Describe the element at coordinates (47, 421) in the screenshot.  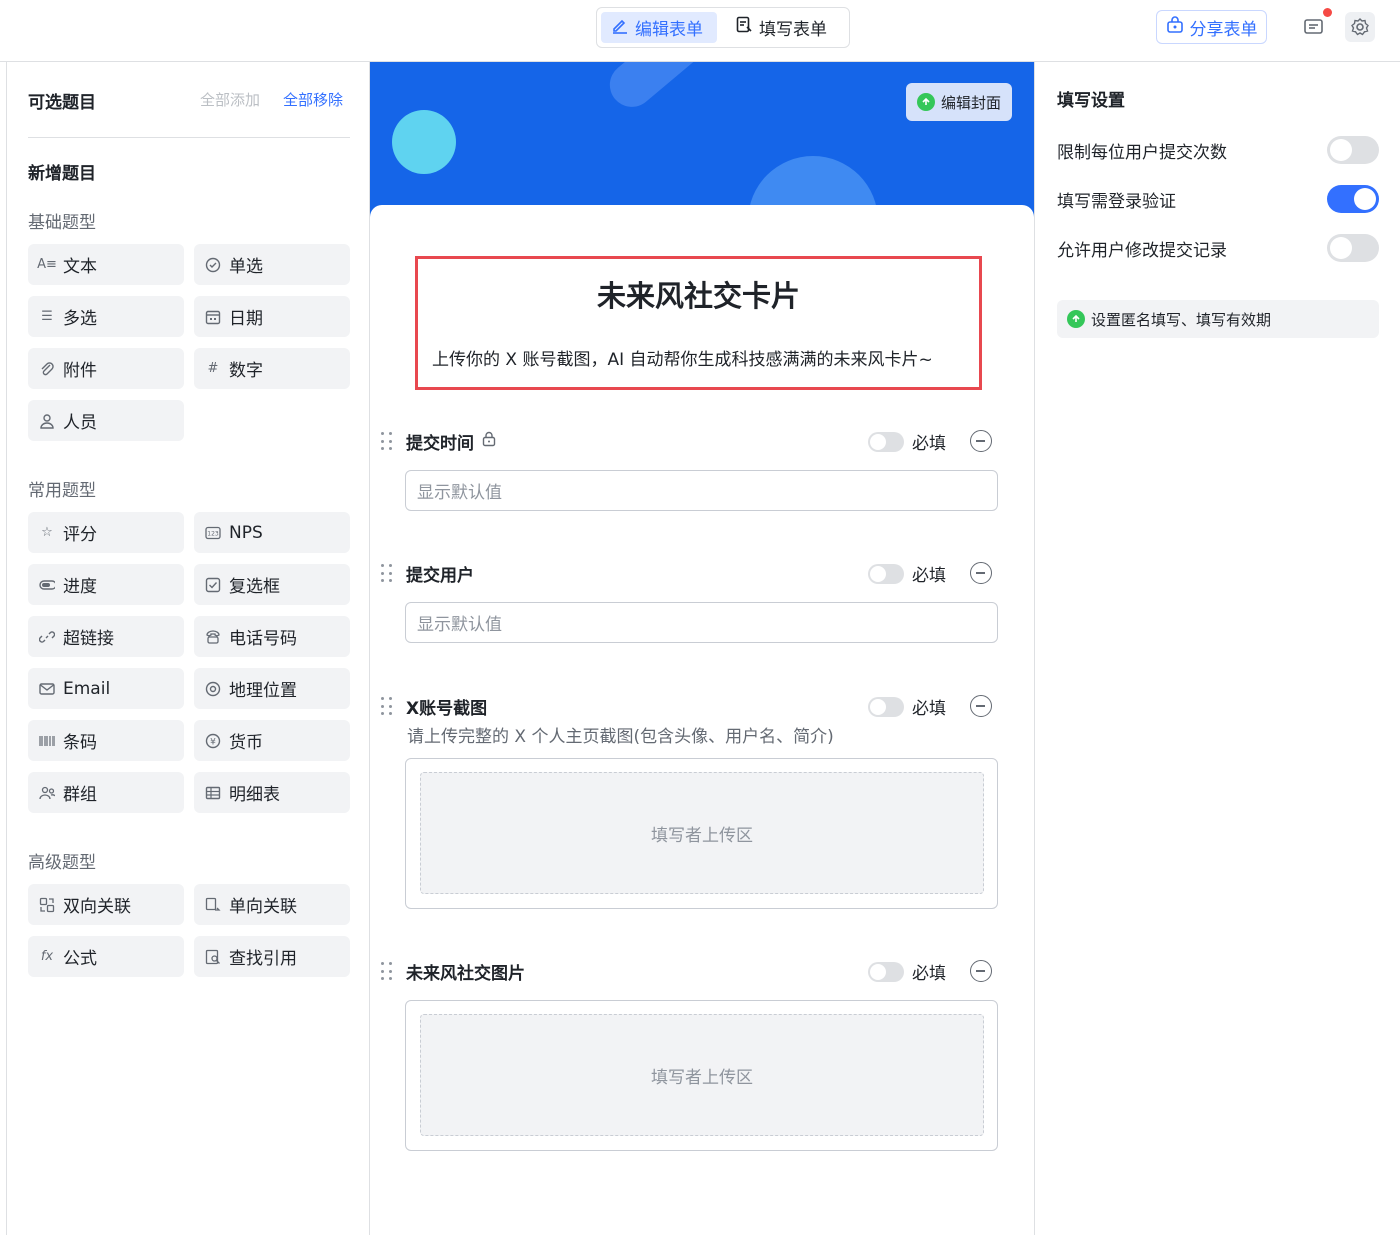
I see `person-icon` at that location.